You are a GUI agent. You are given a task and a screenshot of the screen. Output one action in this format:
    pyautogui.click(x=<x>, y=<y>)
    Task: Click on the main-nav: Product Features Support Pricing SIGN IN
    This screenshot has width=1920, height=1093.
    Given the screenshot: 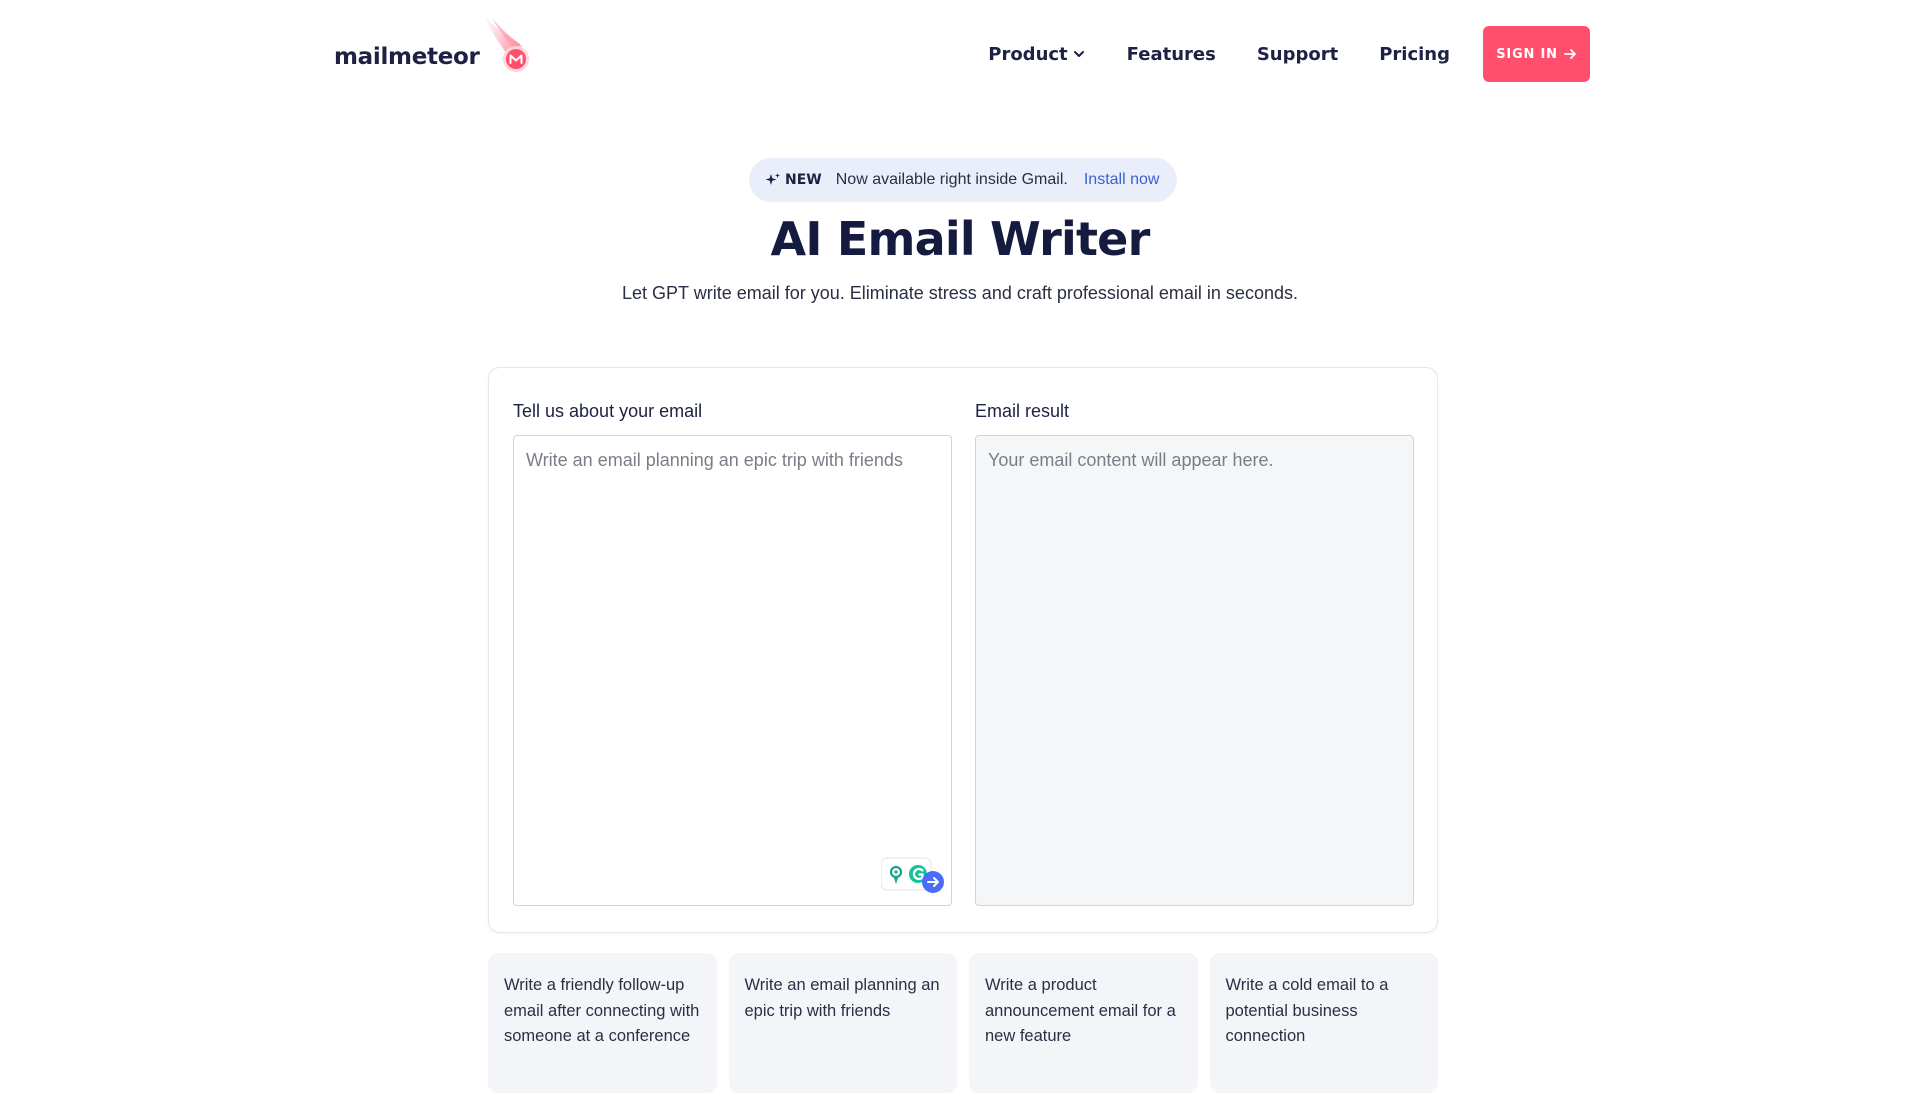 What is the action you would take?
    pyautogui.click(x=1289, y=54)
    